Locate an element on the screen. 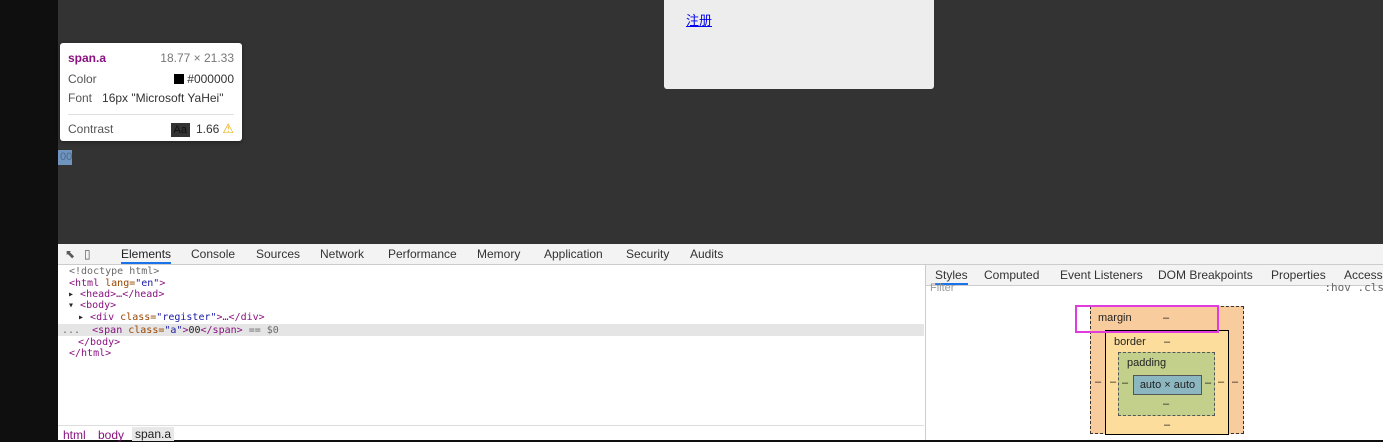 The image size is (1383, 442). tooltip-font-value: 16px "Microsoft YaHei" is located at coordinates (163, 98).